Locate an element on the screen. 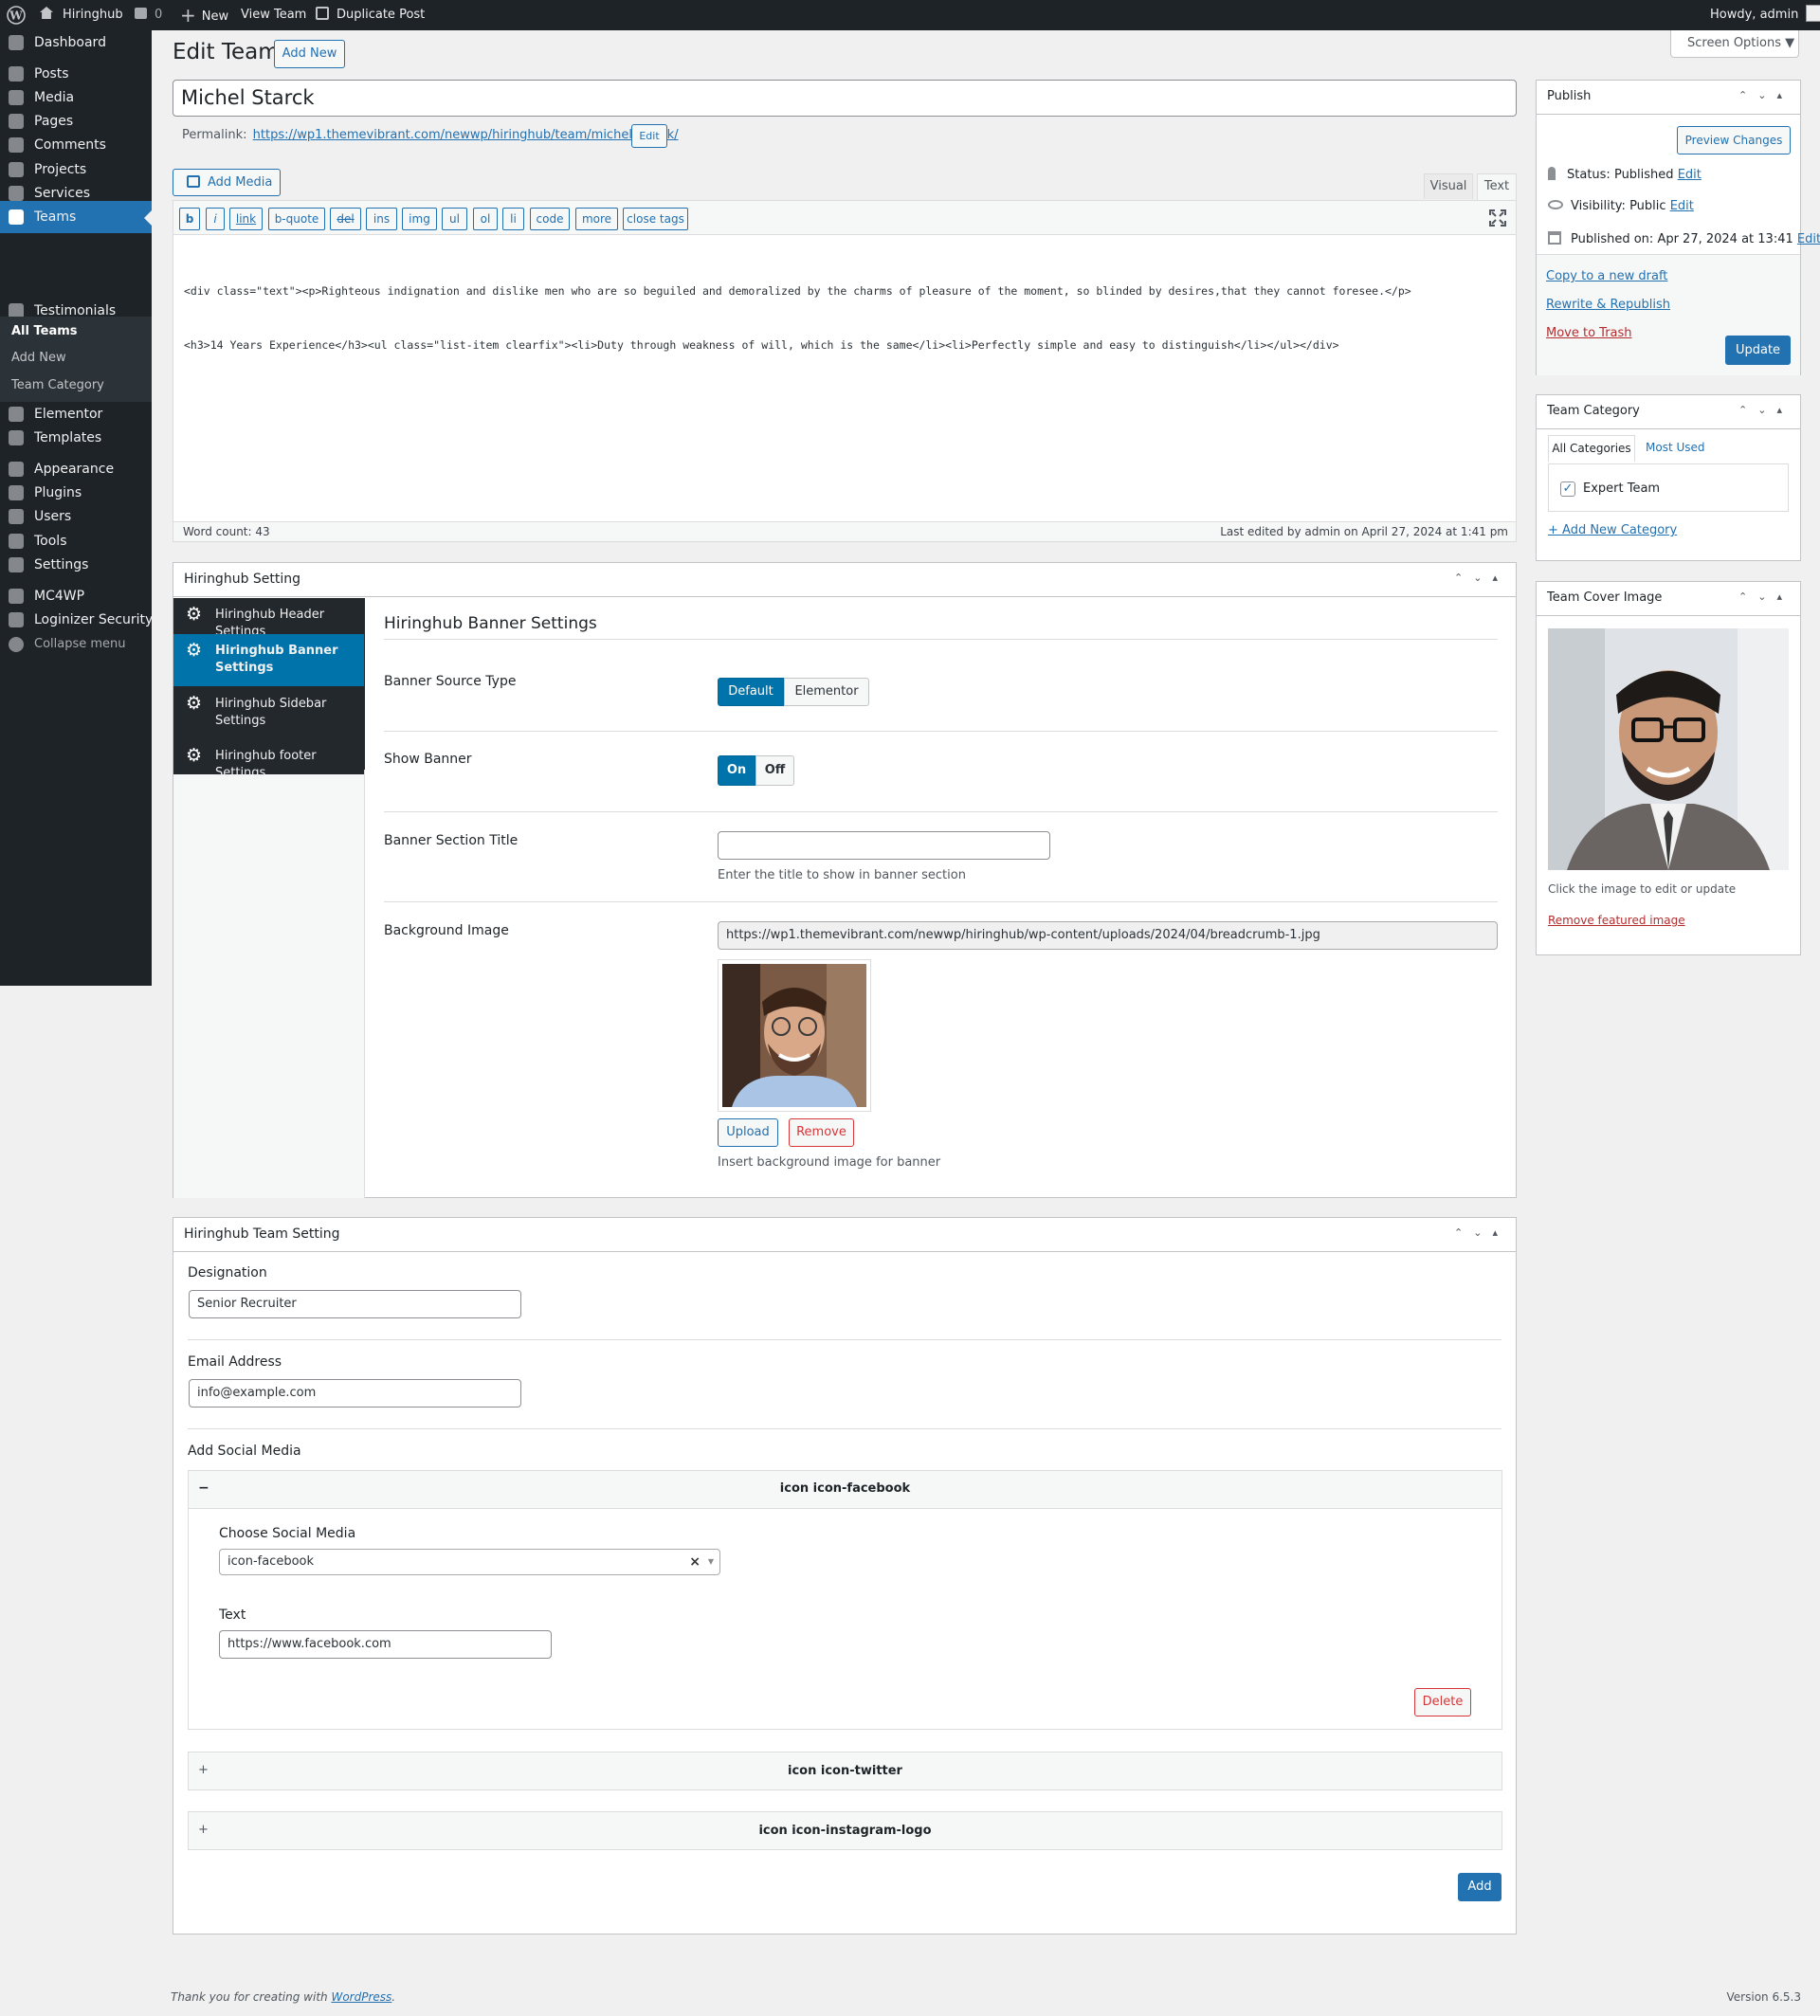 This screenshot has width=1820, height=2016. qt-del-button: del is located at coordinates (345, 219).